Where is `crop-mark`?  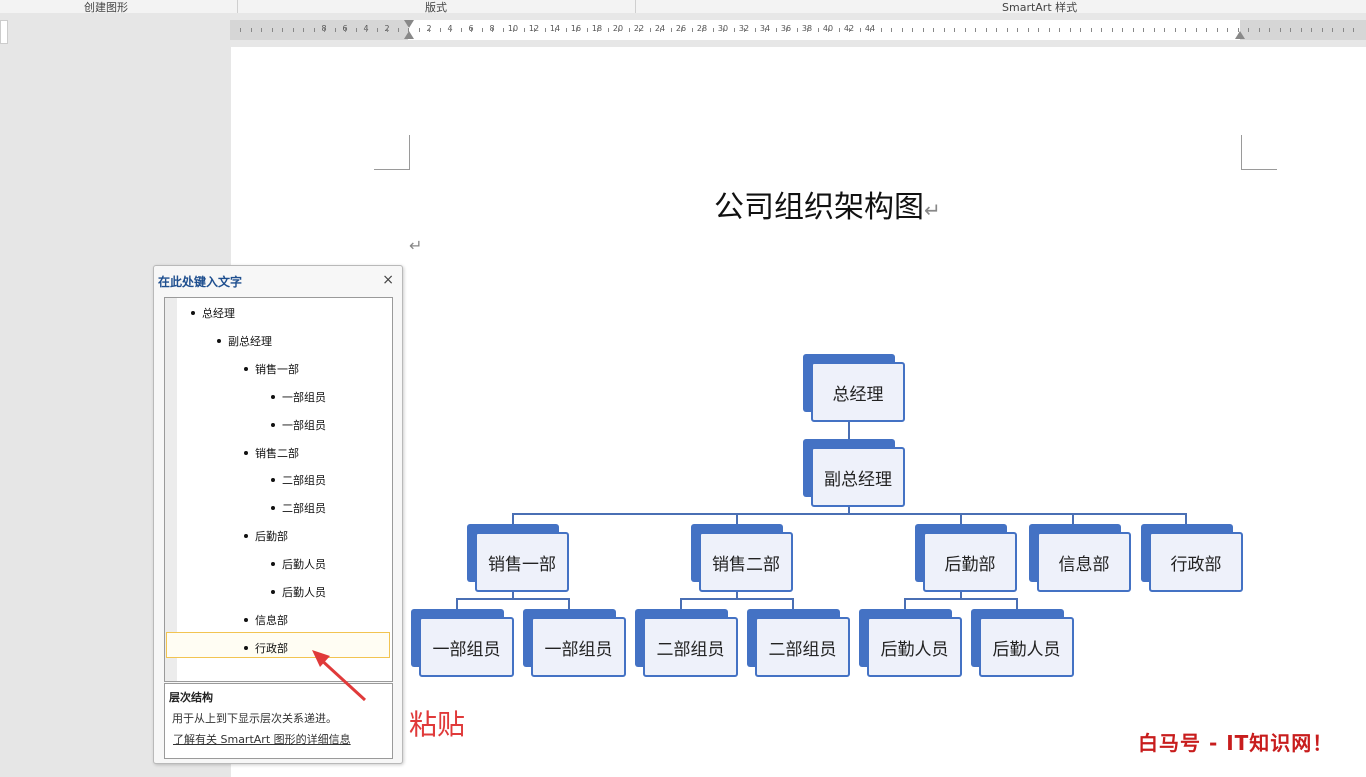 crop-mark is located at coordinates (1241, 152).